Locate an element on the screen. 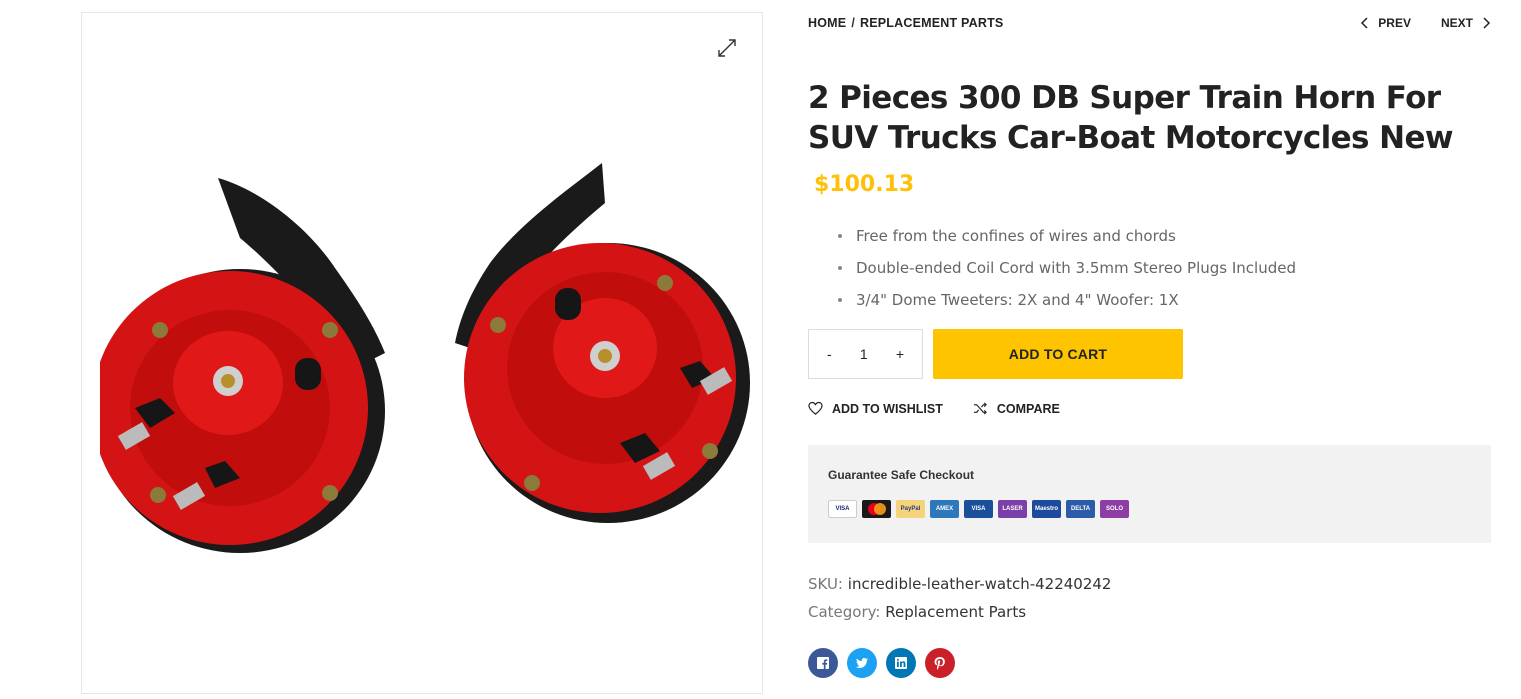  american-express-card-icon: AMEX is located at coordinates (944, 509).